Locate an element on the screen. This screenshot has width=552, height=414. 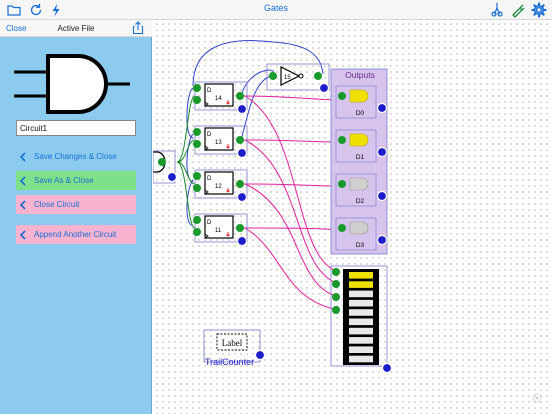
flip-flop-11: D 11 is located at coordinates (220, 230).